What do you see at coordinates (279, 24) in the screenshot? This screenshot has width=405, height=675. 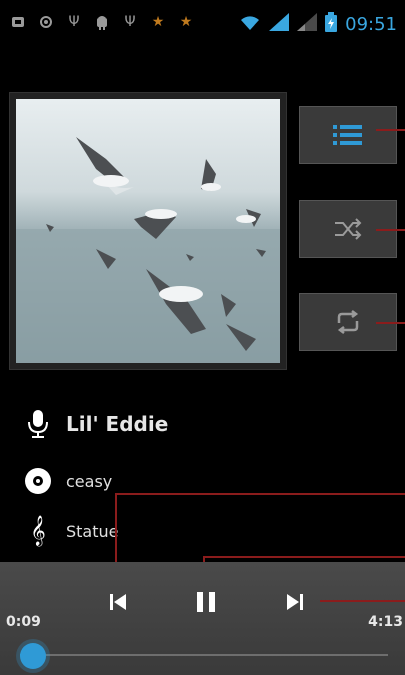 I see `signal-icon` at bounding box center [279, 24].